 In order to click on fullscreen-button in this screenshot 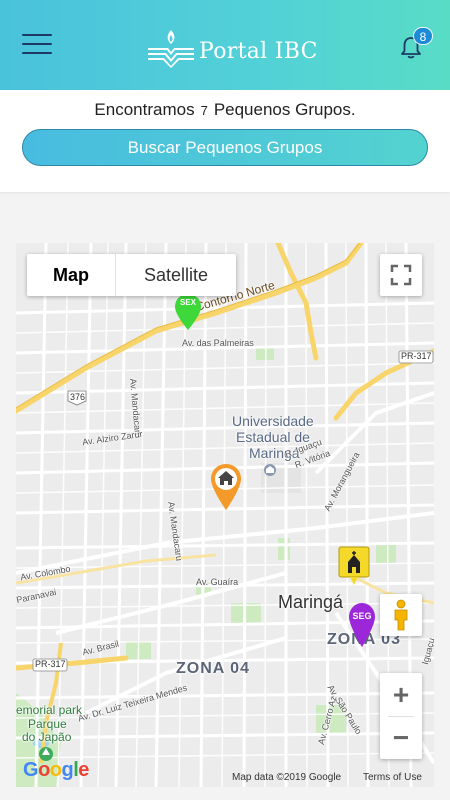, I will do `click(401, 275)`.